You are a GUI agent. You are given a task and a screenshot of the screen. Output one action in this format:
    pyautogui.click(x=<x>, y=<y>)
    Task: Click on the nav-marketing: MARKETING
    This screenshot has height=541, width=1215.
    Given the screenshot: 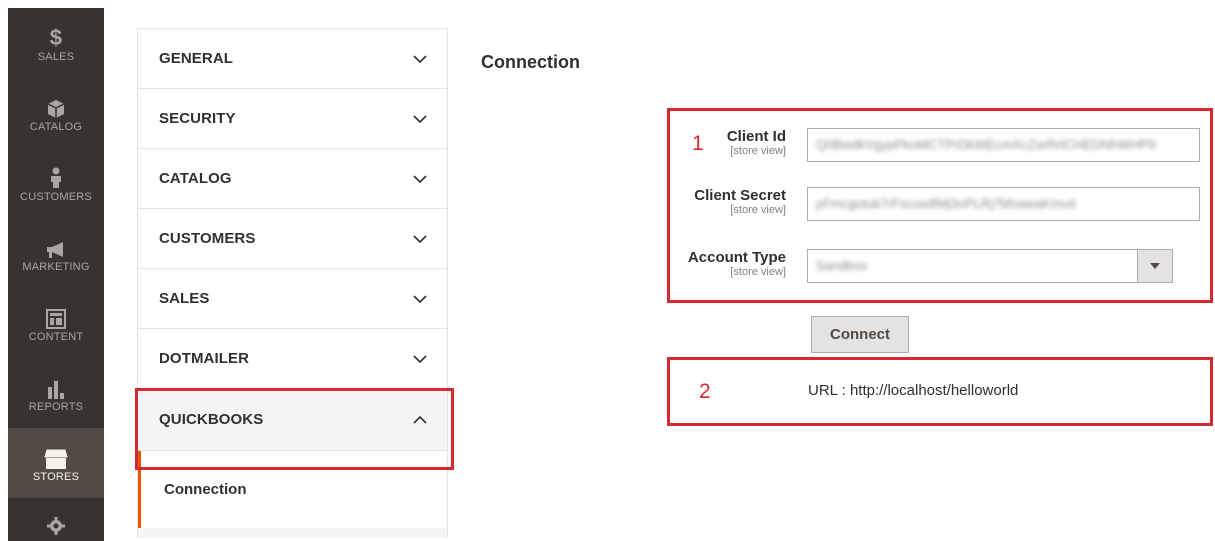 What is the action you would take?
    pyautogui.click(x=56, y=253)
    